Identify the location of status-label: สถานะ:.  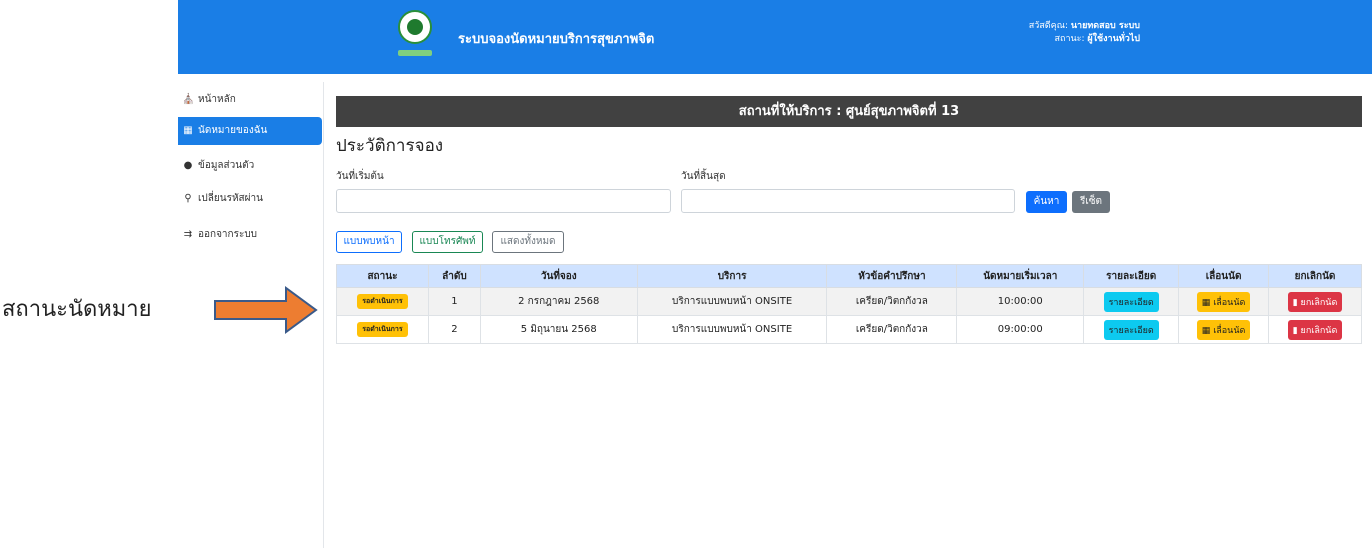
(1069, 39).